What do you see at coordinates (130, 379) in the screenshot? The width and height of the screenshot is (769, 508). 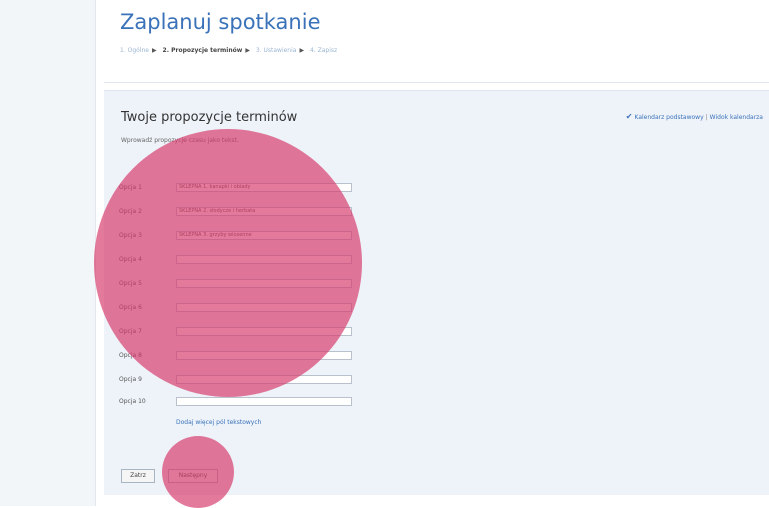 I see `option-label: Opcja 9` at bounding box center [130, 379].